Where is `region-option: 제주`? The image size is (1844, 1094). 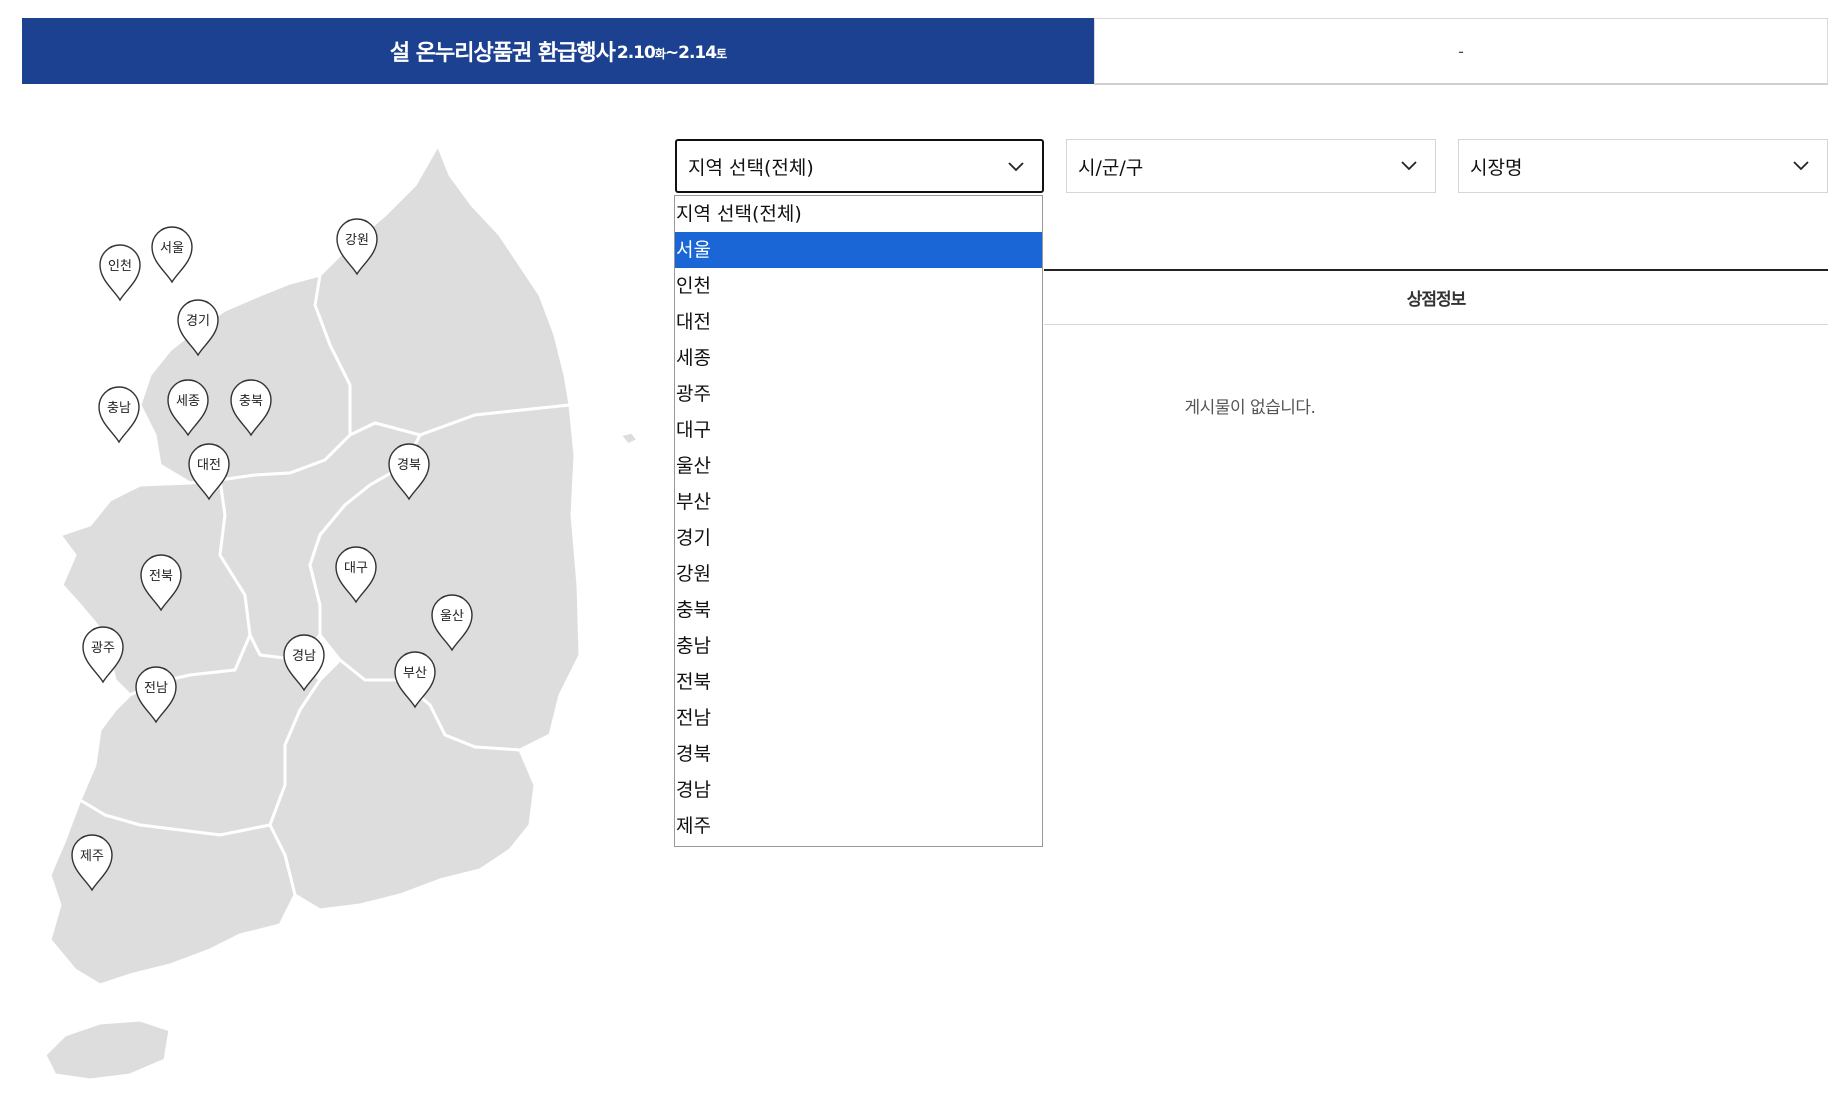 region-option: 제주 is located at coordinates (858, 826).